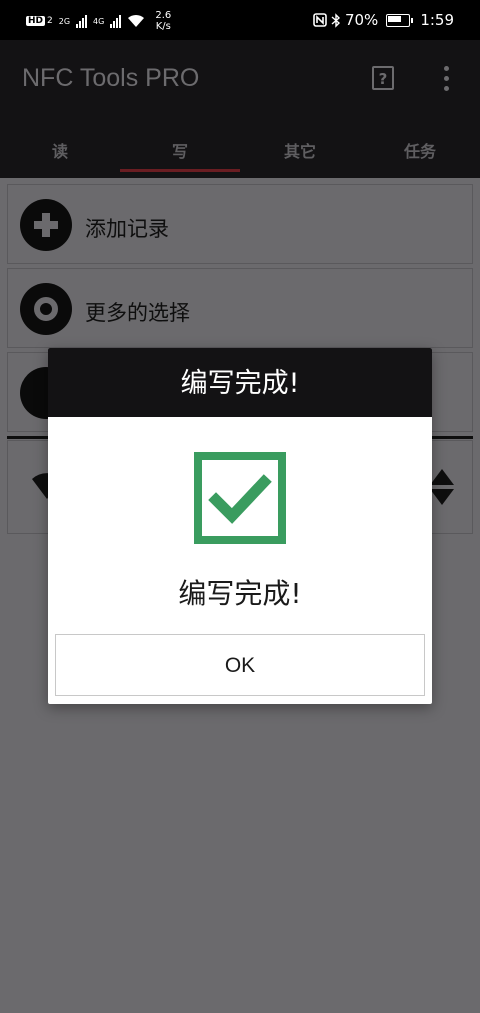 The width and height of the screenshot is (480, 1013). Describe the element at coordinates (240, 308) in the screenshot. I see `more-options-row: 更多的选择` at that location.